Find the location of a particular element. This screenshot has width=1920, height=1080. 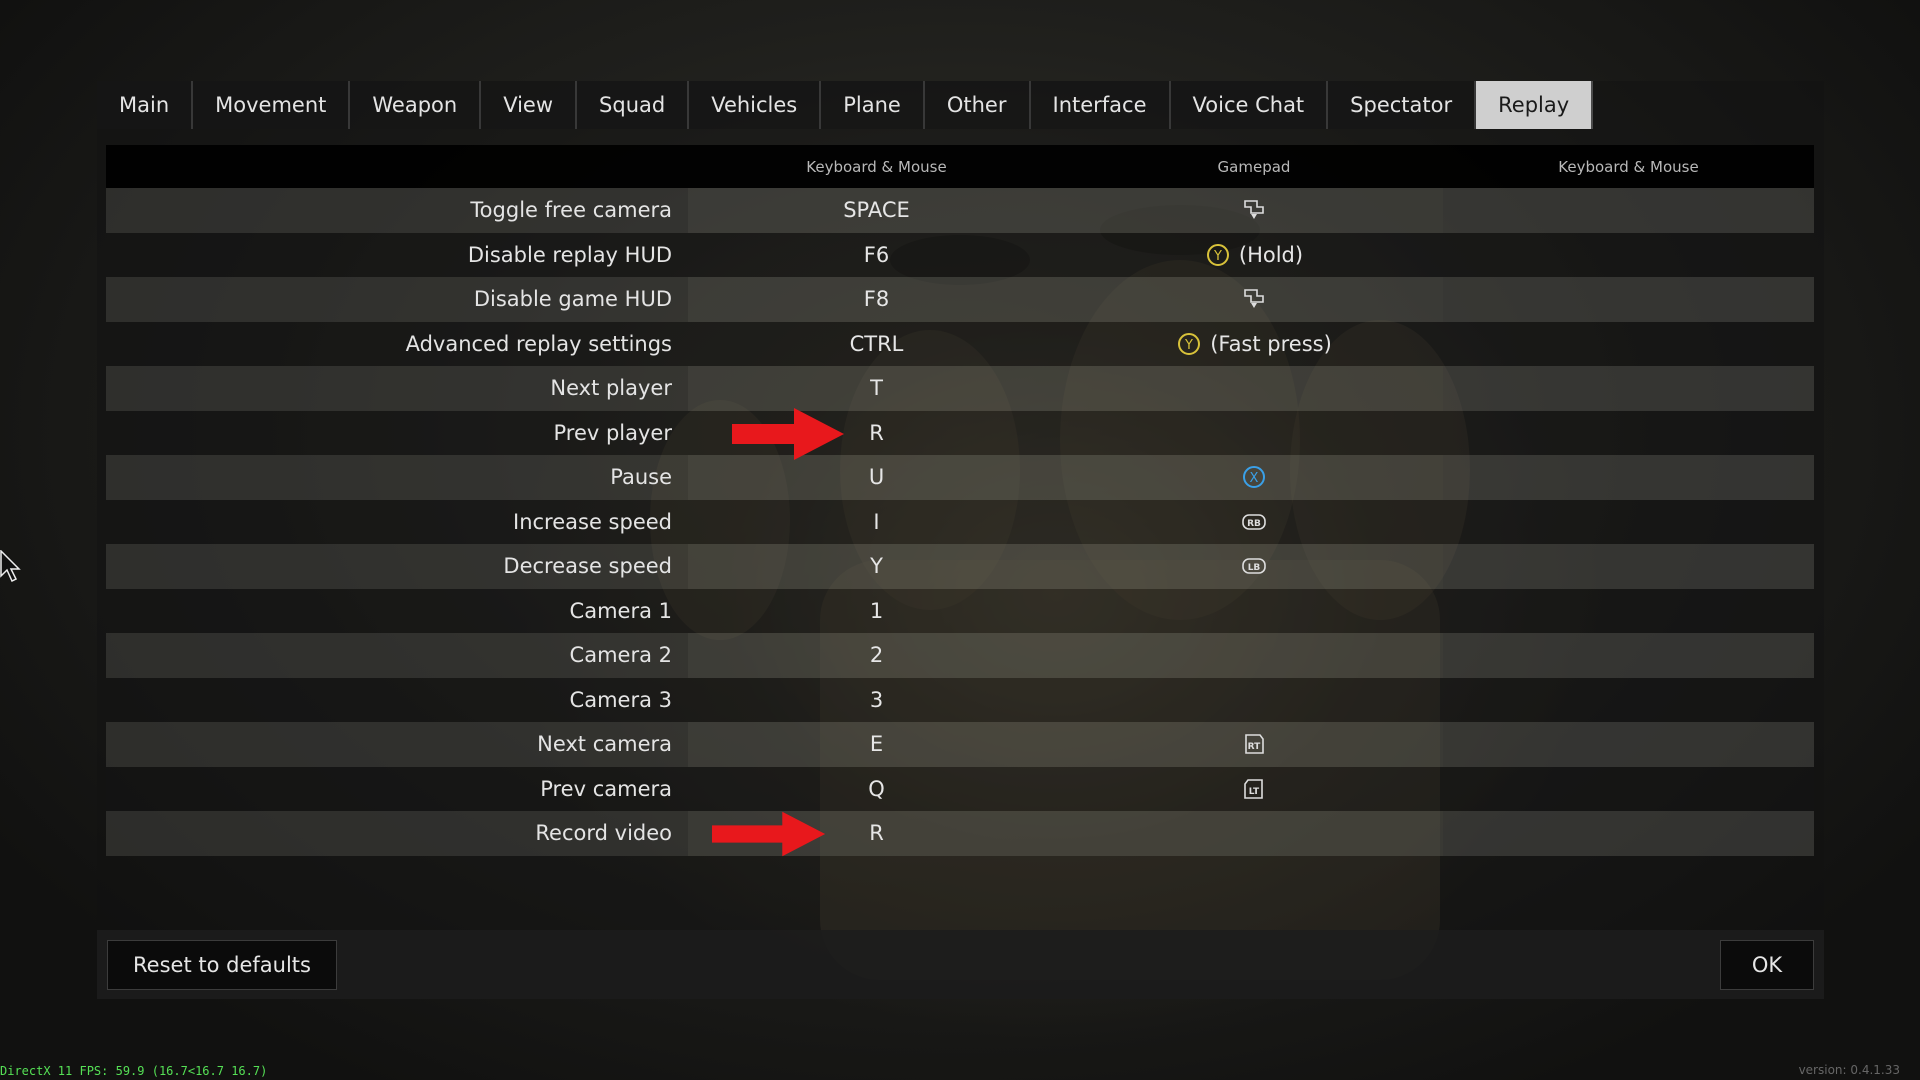

tab-main: Main is located at coordinates (145, 105).